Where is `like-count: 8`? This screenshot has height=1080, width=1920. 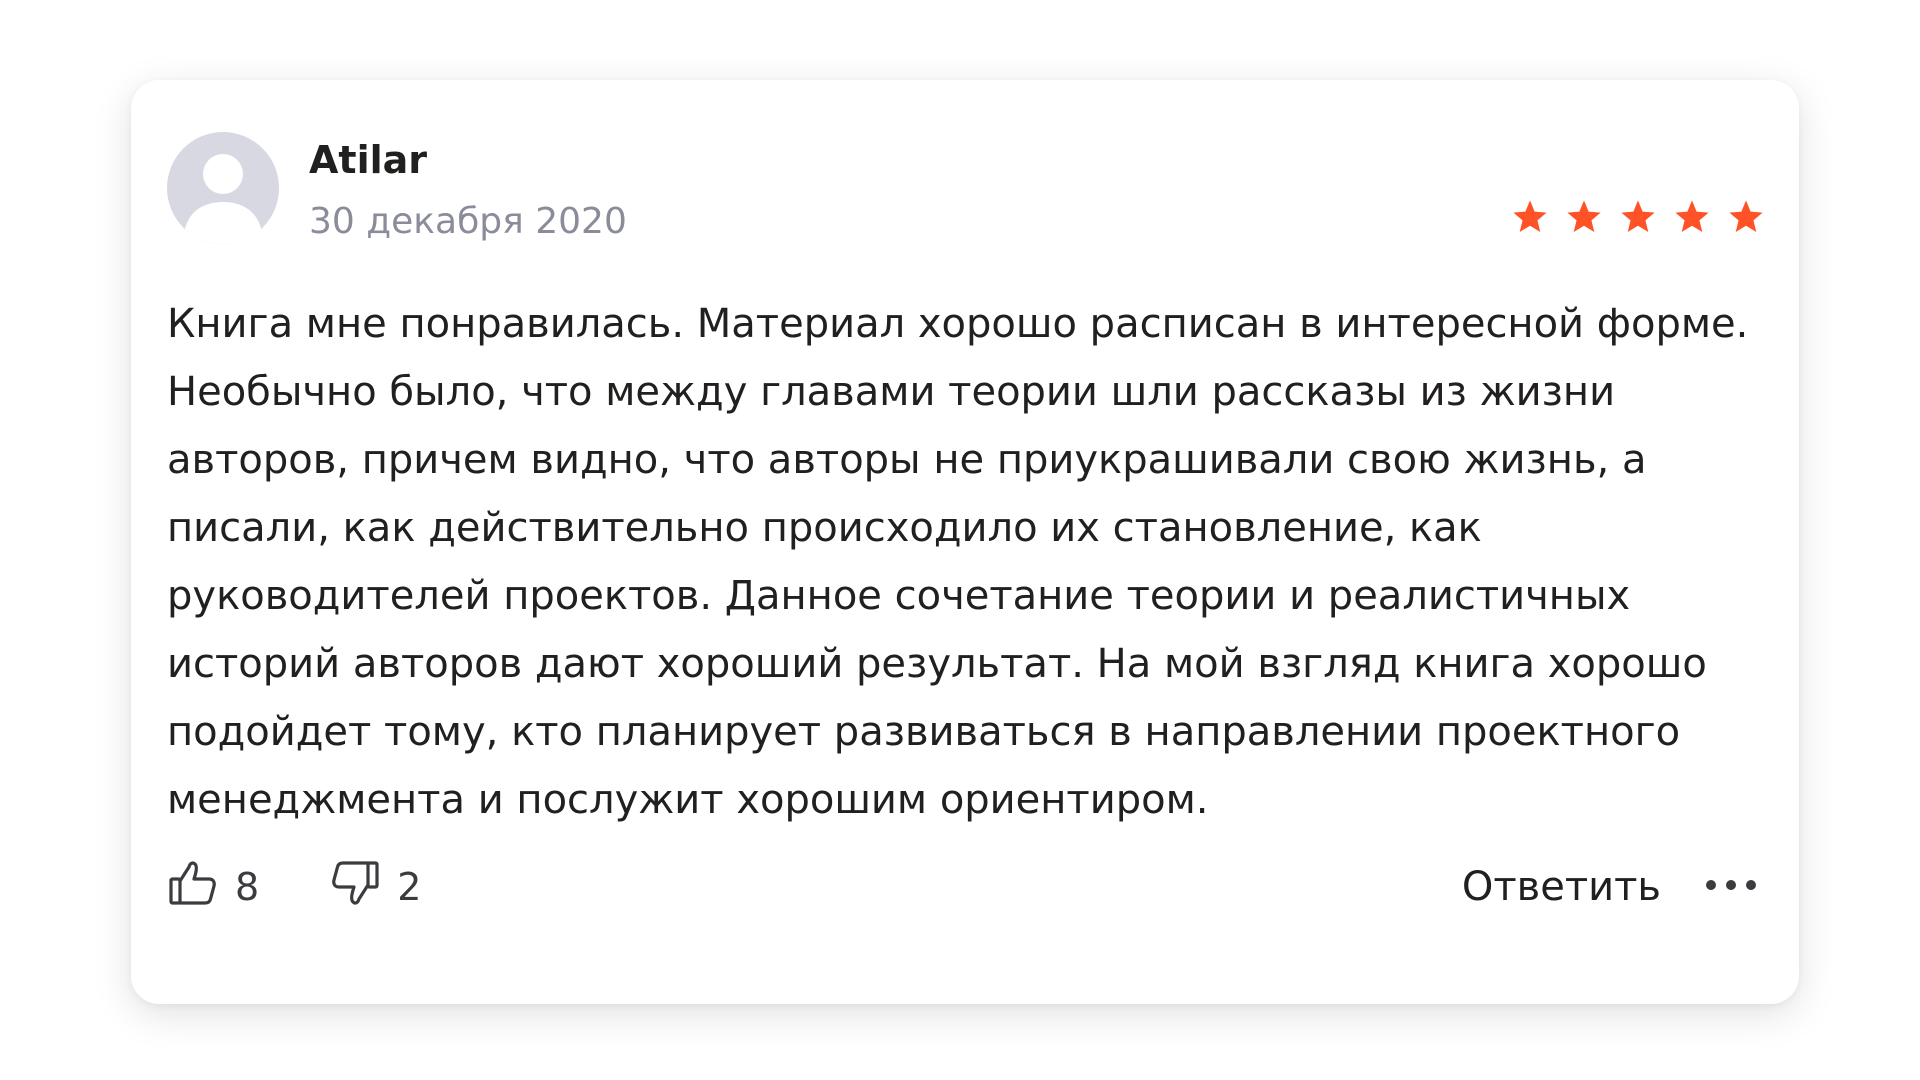
like-count: 8 is located at coordinates (247, 887).